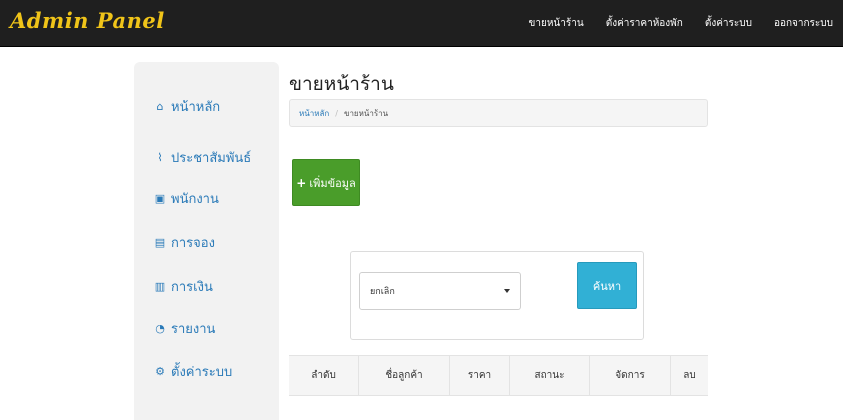 This screenshot has width=843, height=420. Describe the element at coordinates (479, 375) in the screenshot. I see `table-header-cell: ราคา` at that location.